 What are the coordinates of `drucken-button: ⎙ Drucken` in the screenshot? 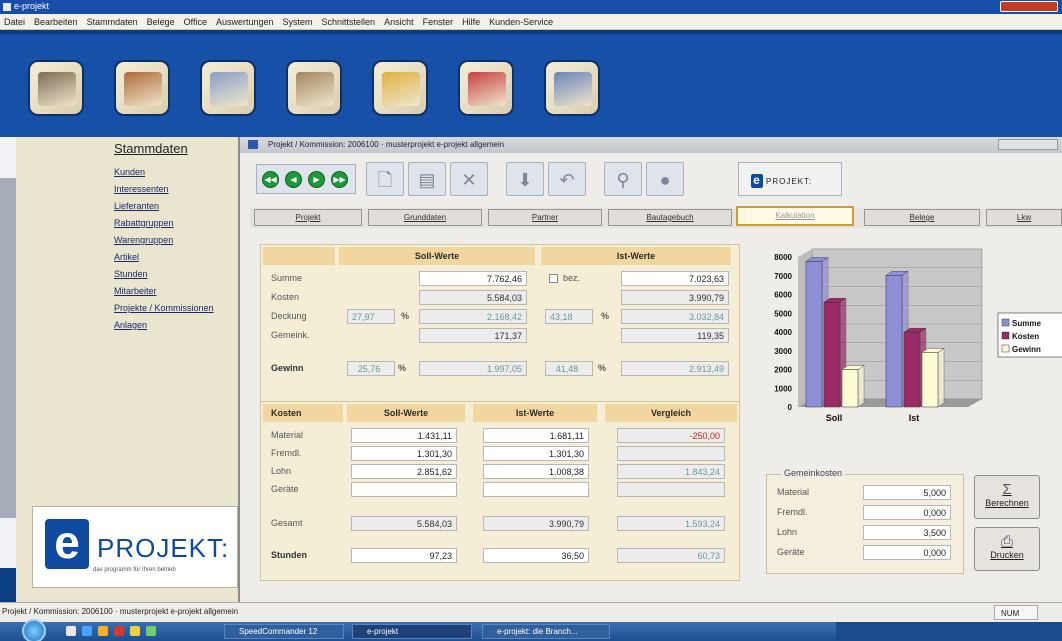 It's located at (1007, 549).